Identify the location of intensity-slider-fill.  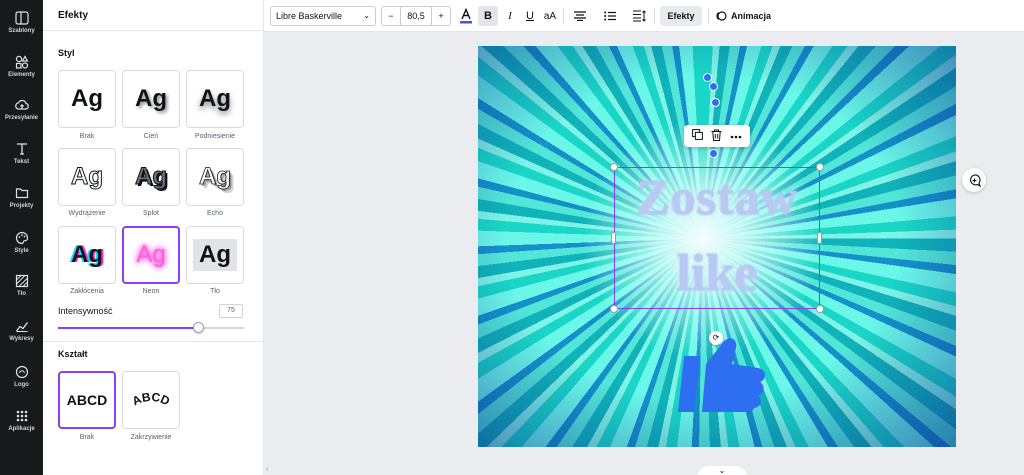
(128, 328).